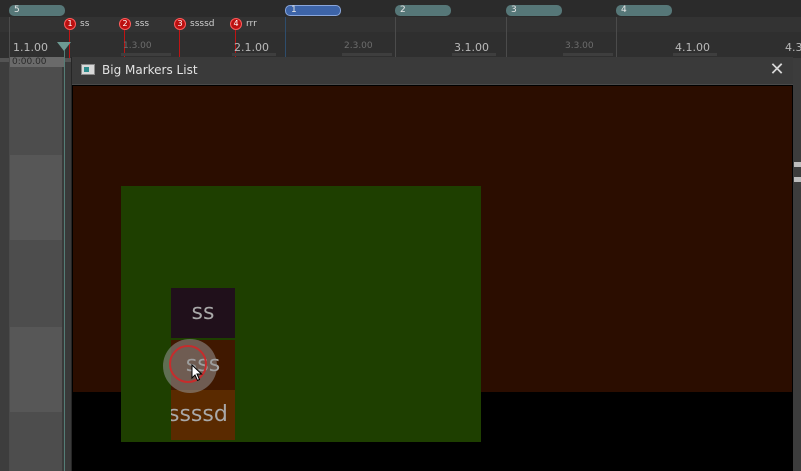  What do you see at coordinates (142, 24) in the screenshot?
I see `marker-name: sss` at bounding box center [142, 24].